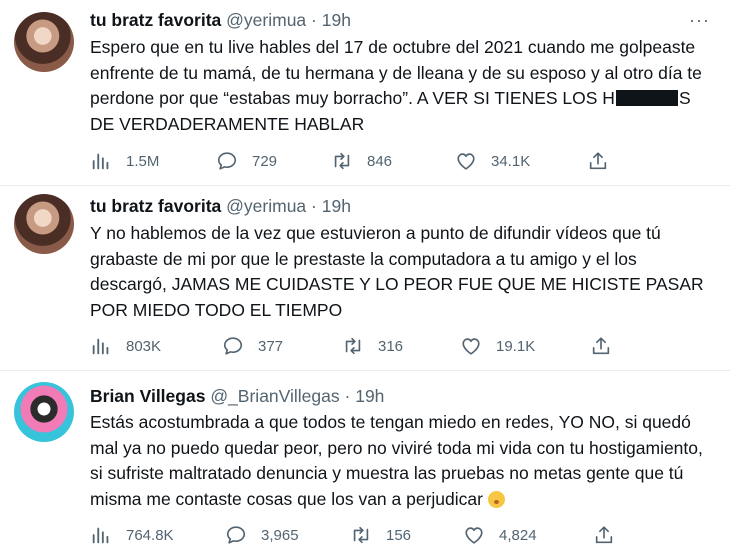 The image size is (730, 557). What do you see at coordinates (380, 161) in the screenshot?
I see `retweet-count: 846` at bounding box center [380, 161].